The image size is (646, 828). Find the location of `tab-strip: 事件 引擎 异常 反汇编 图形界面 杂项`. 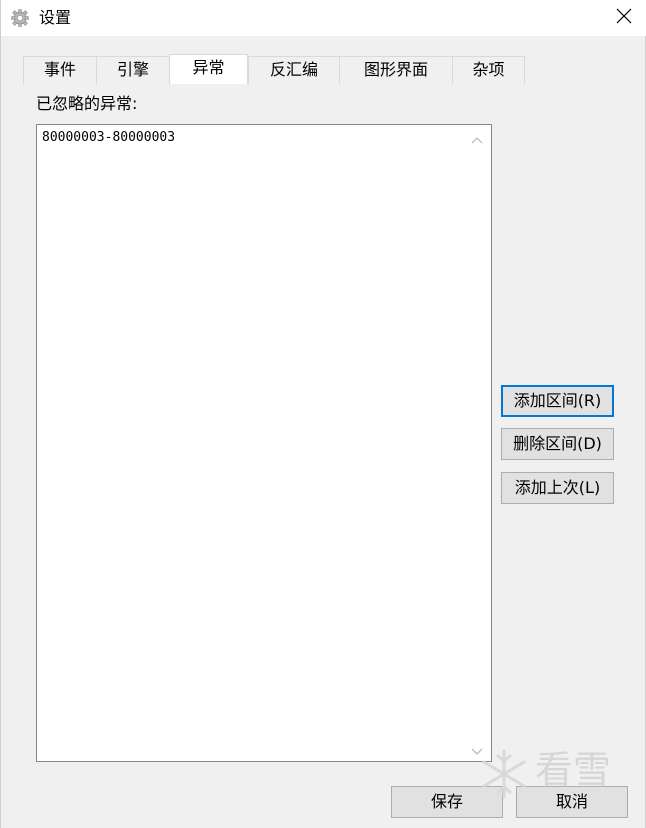

tab-strip: 事件 引擎 异常 反汇编 图形界面 杂项 is located at coordinates (274, 69).